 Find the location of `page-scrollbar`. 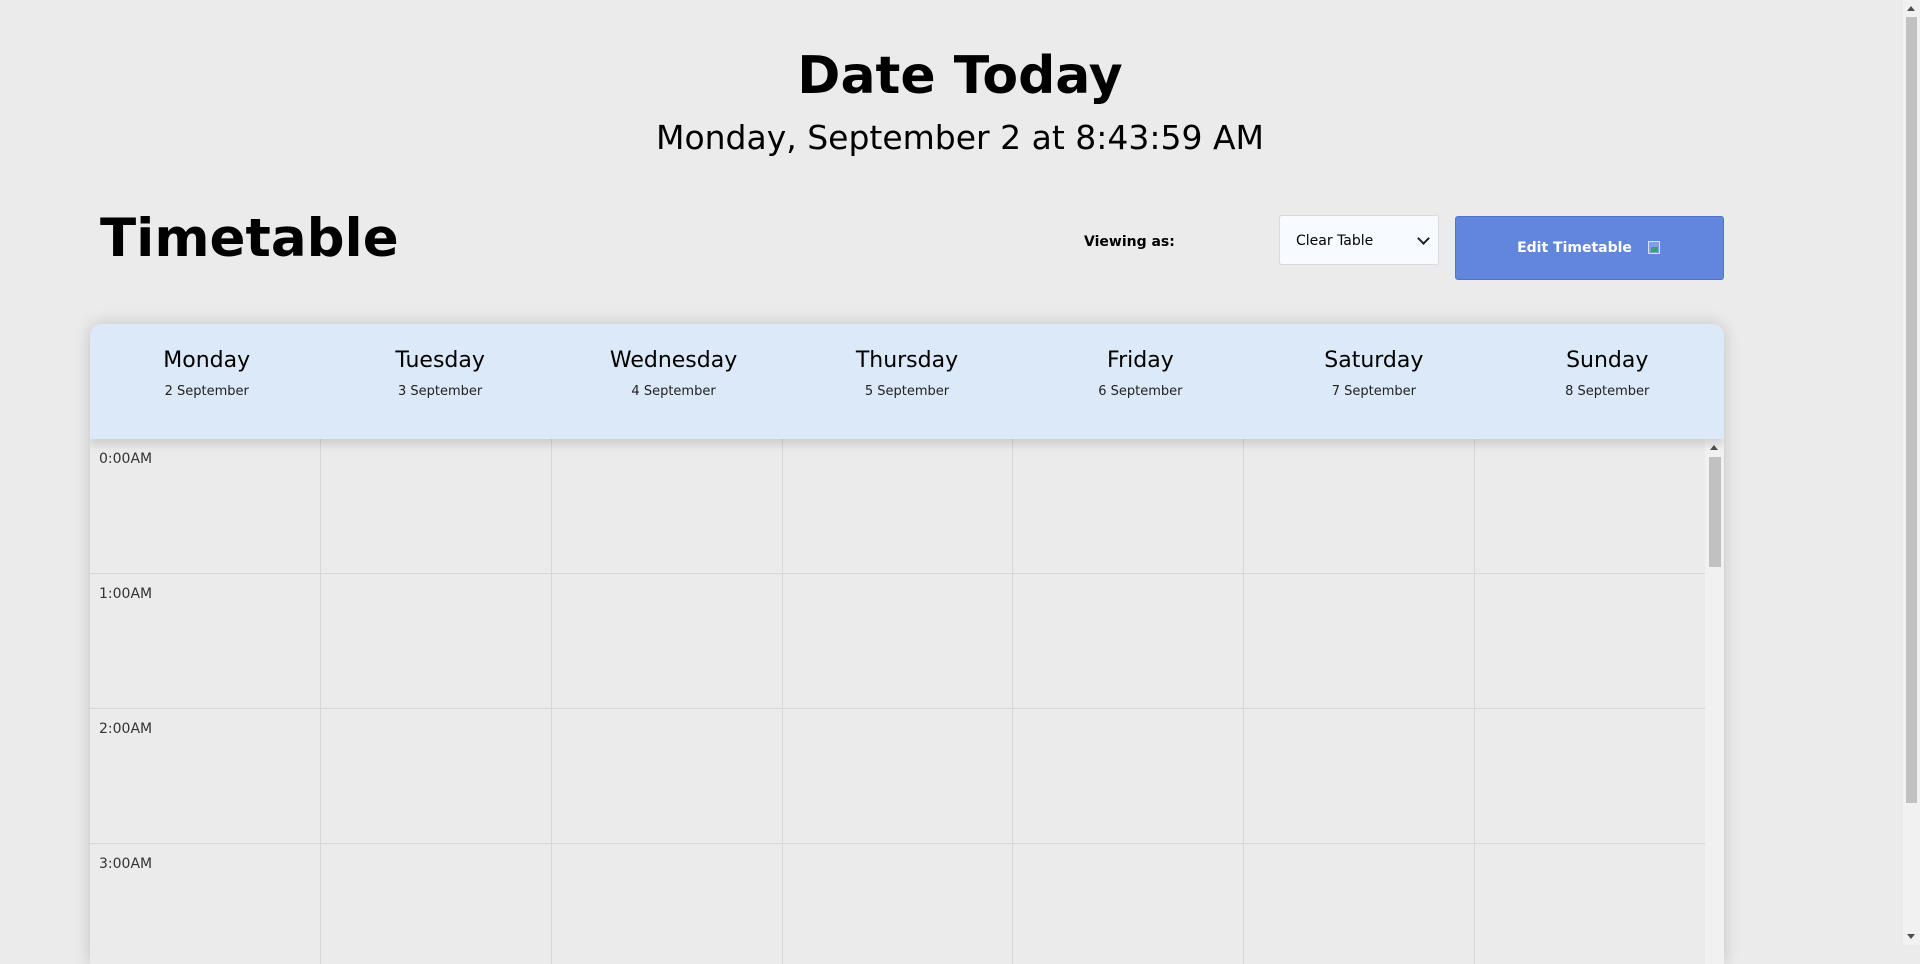

page-scrollbar is located at coordinates (1911, 472).